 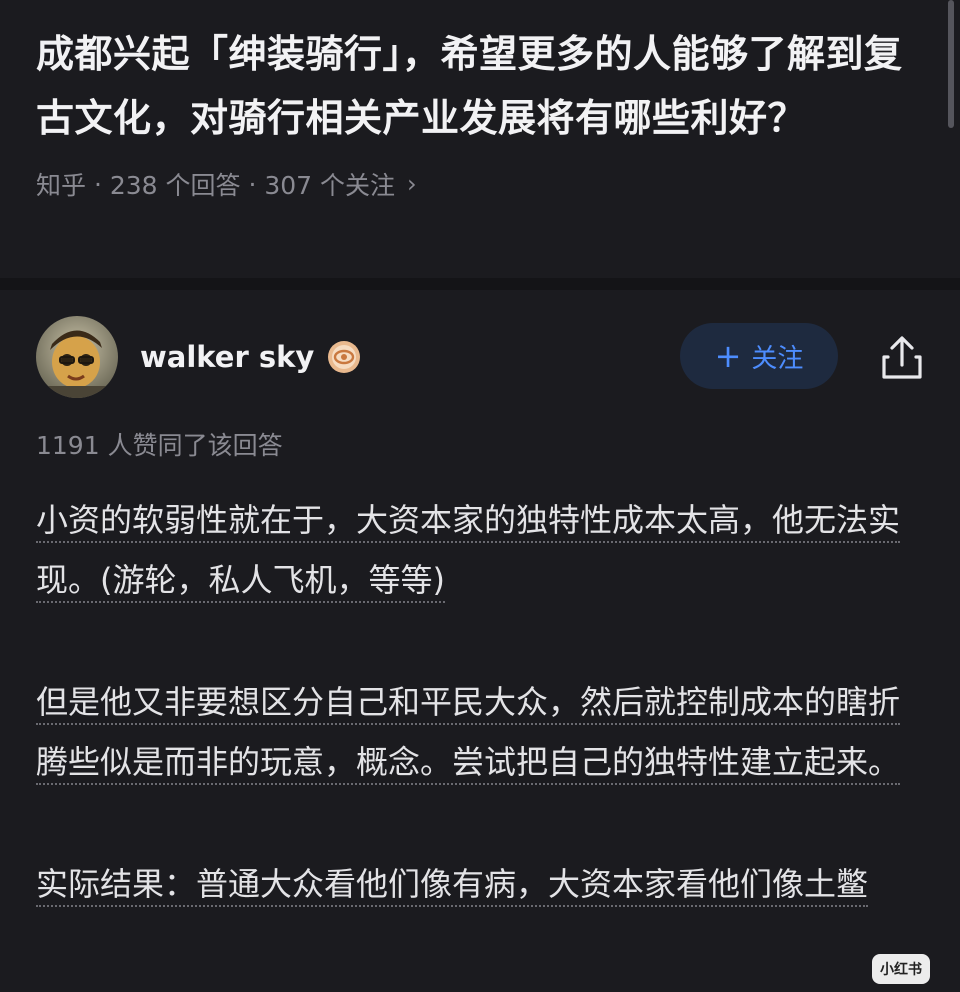 I want to click on share-icon, so click(x=902, y=358).